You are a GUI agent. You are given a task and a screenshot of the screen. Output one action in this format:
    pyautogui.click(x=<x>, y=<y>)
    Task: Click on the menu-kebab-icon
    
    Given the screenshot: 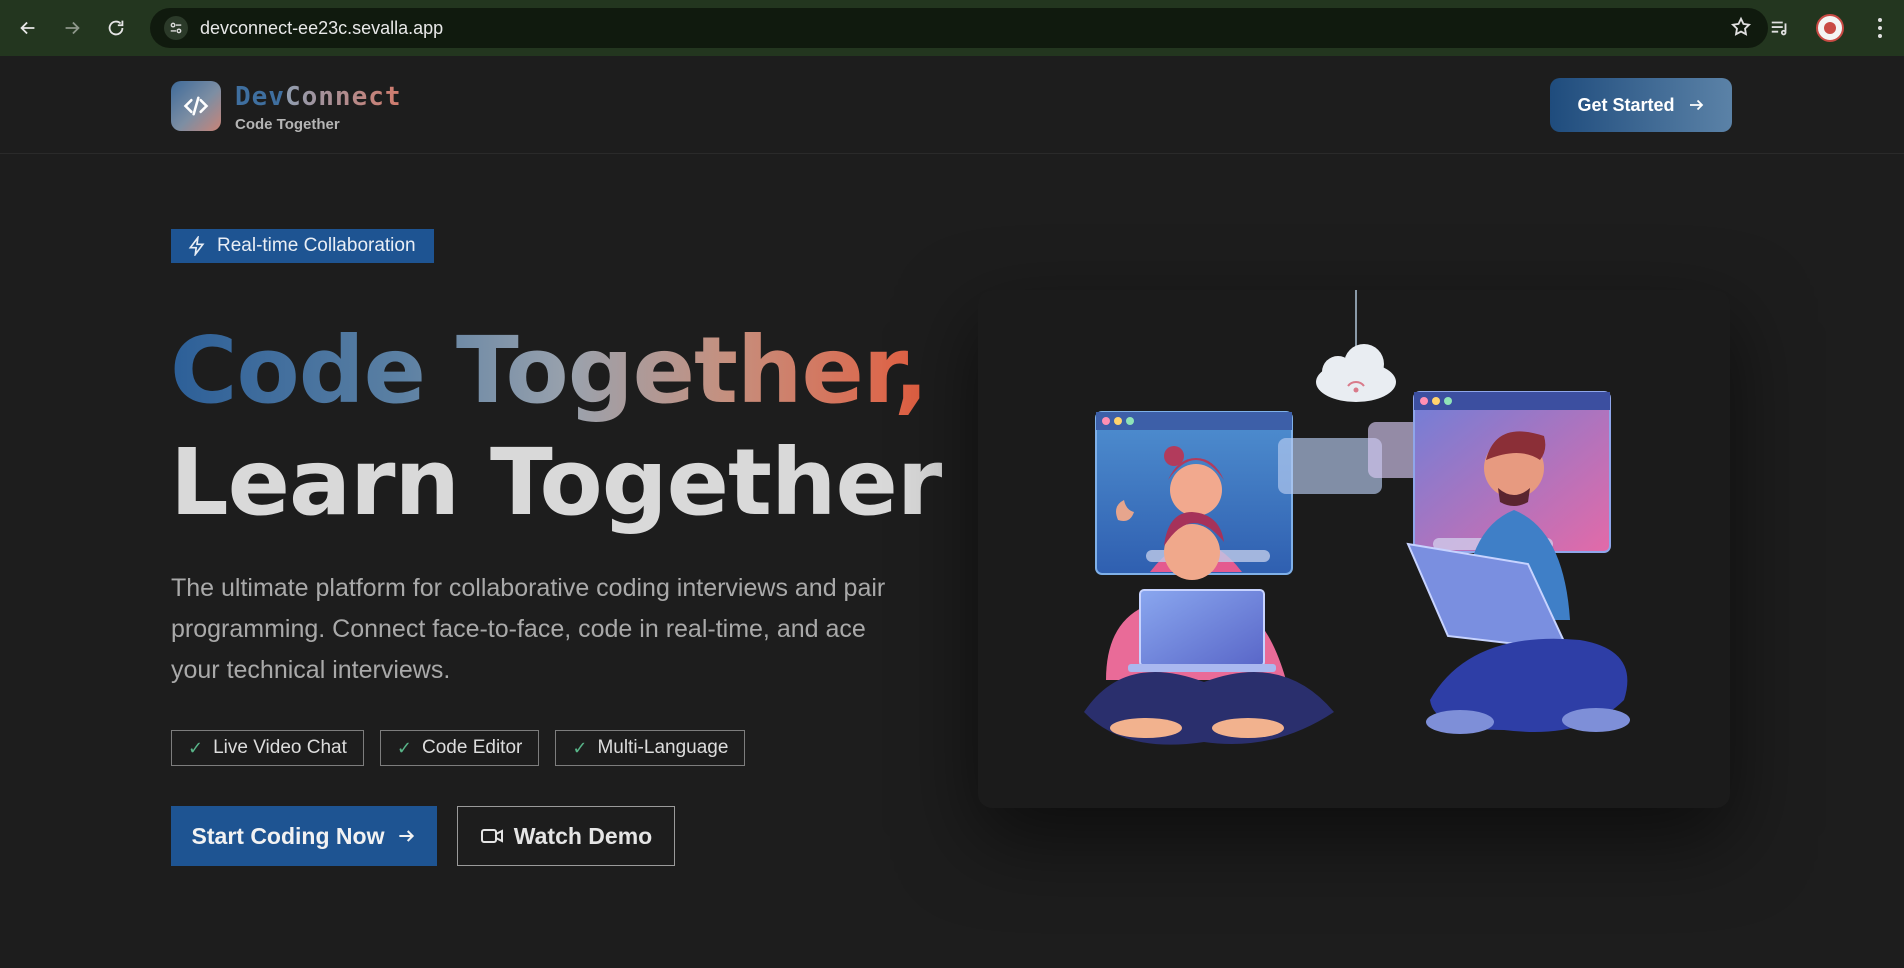 What is the action you would take?
    pyautogui.click(x=1880, y=28)
    